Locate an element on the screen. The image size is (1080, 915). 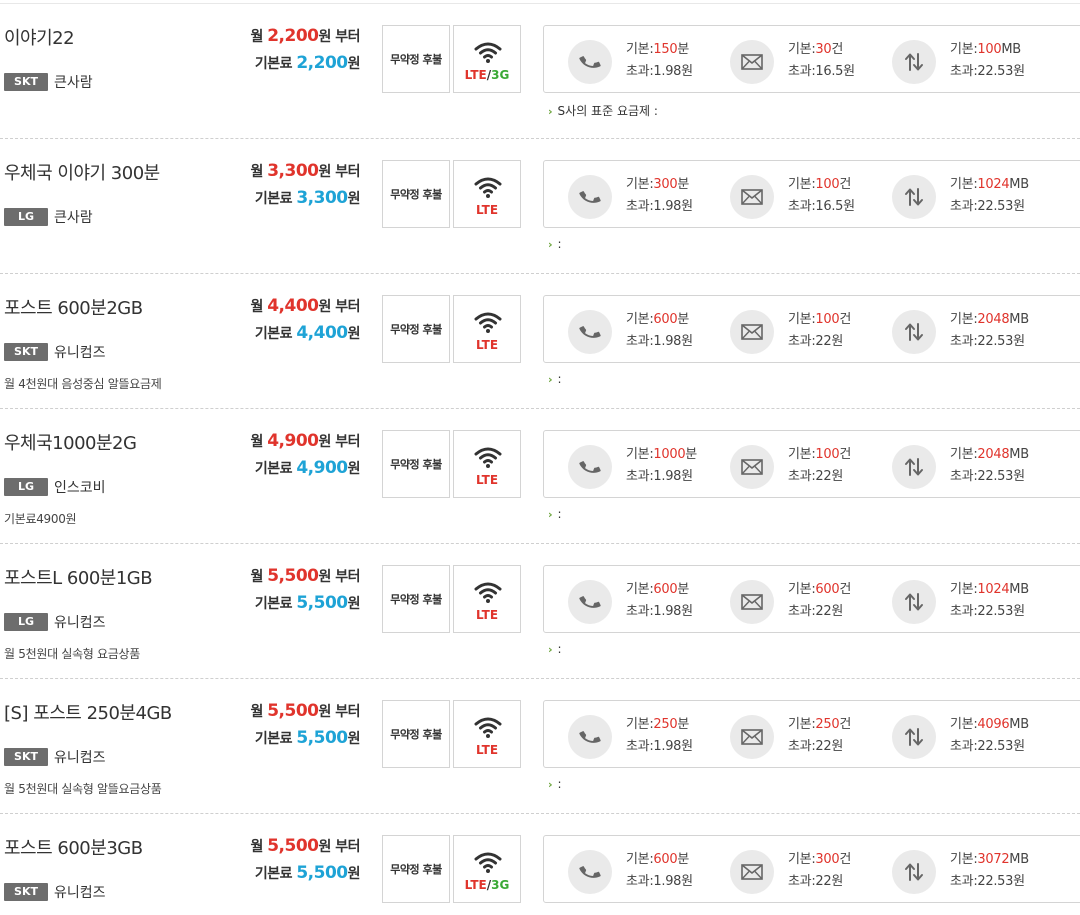
plan-name: 포스트L 600분1GB is located at coordinates (78, 577).